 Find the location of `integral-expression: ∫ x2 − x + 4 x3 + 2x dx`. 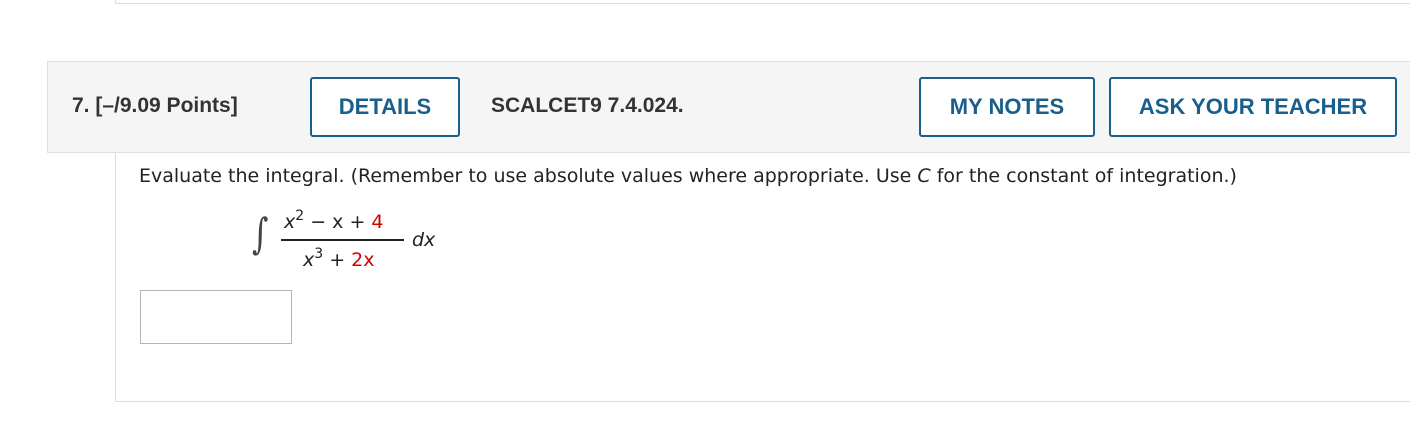

integral-expression: ∫ x2 − x + 4 x3 + 2x dx is located at coordinates (352, 244).